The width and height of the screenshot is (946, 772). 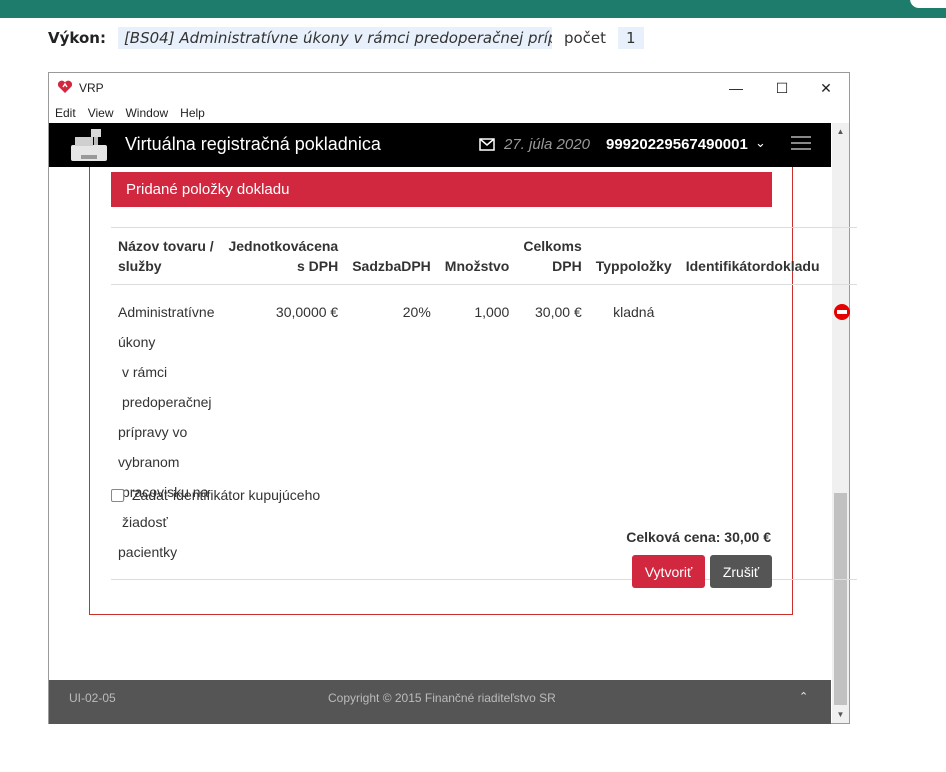 I want to click on col-unit-price: Jednotkovácena s DPH, so click(x=283, y=256).